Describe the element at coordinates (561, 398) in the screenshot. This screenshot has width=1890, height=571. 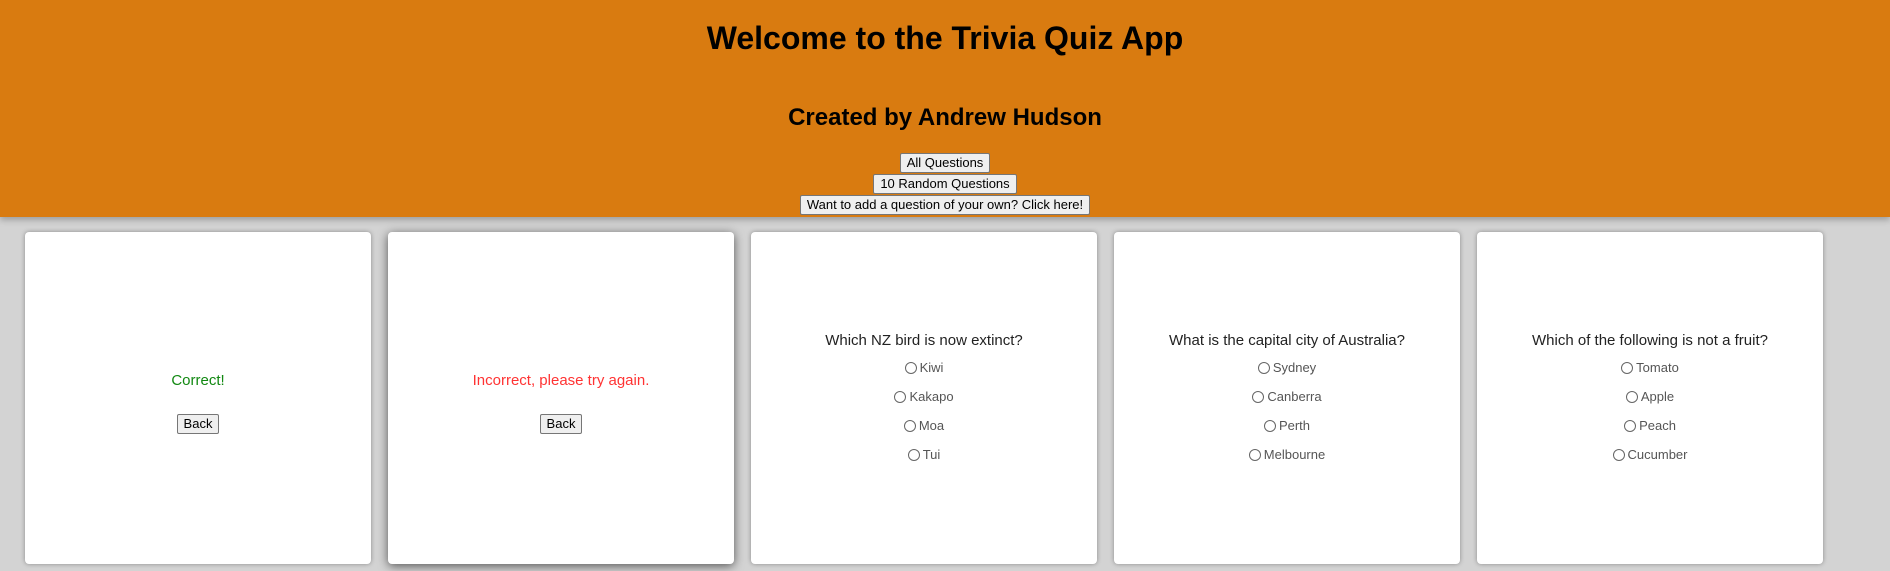
I see `result-card: Incorrect, please try again. Back` at that location.